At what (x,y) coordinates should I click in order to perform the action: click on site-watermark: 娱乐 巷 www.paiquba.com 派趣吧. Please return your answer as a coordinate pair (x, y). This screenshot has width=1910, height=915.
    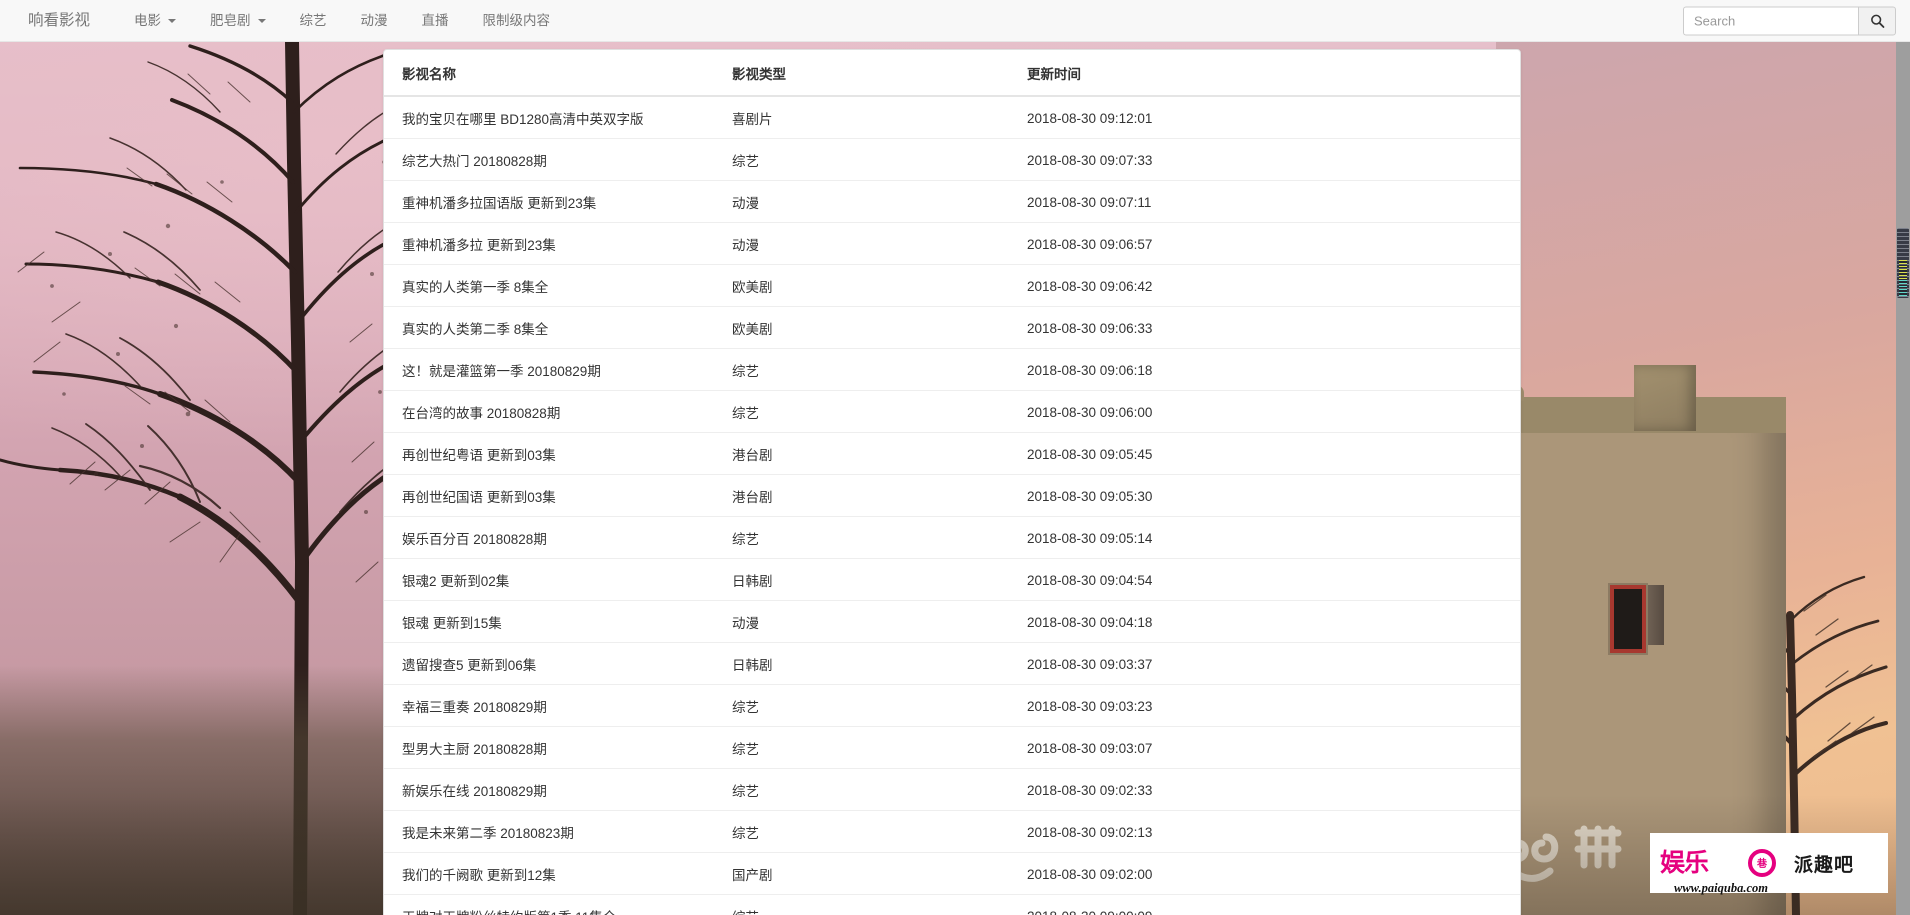
    Looking at the image, I should click on (1769, 864).